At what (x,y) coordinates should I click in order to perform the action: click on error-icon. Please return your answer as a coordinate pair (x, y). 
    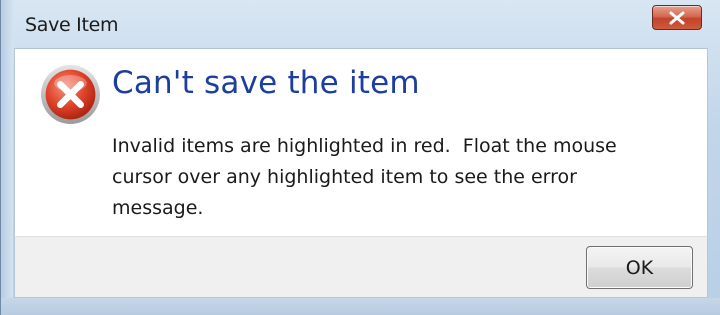
    Looking at the image, I should click on (70, 94).